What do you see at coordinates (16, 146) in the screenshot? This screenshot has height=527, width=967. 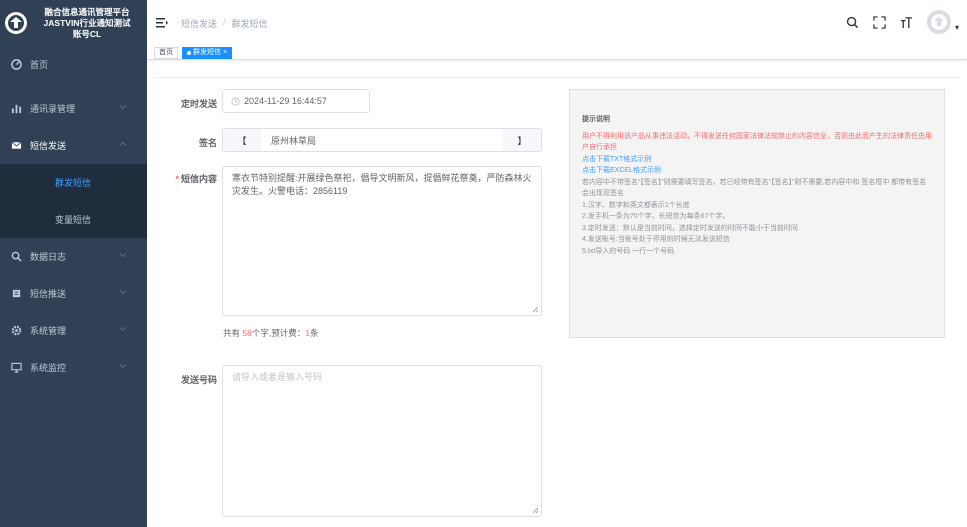 I see `mail-icon` at bounding box center [16, 146].